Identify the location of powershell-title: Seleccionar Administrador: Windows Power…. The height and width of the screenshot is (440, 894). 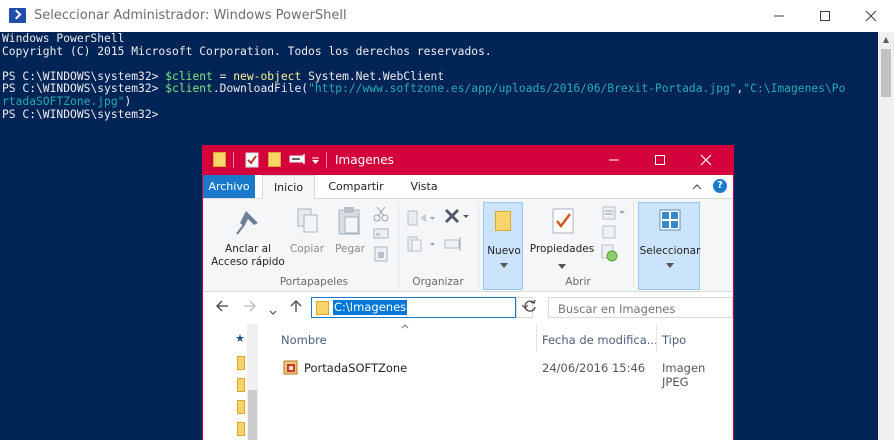
(190, 15).